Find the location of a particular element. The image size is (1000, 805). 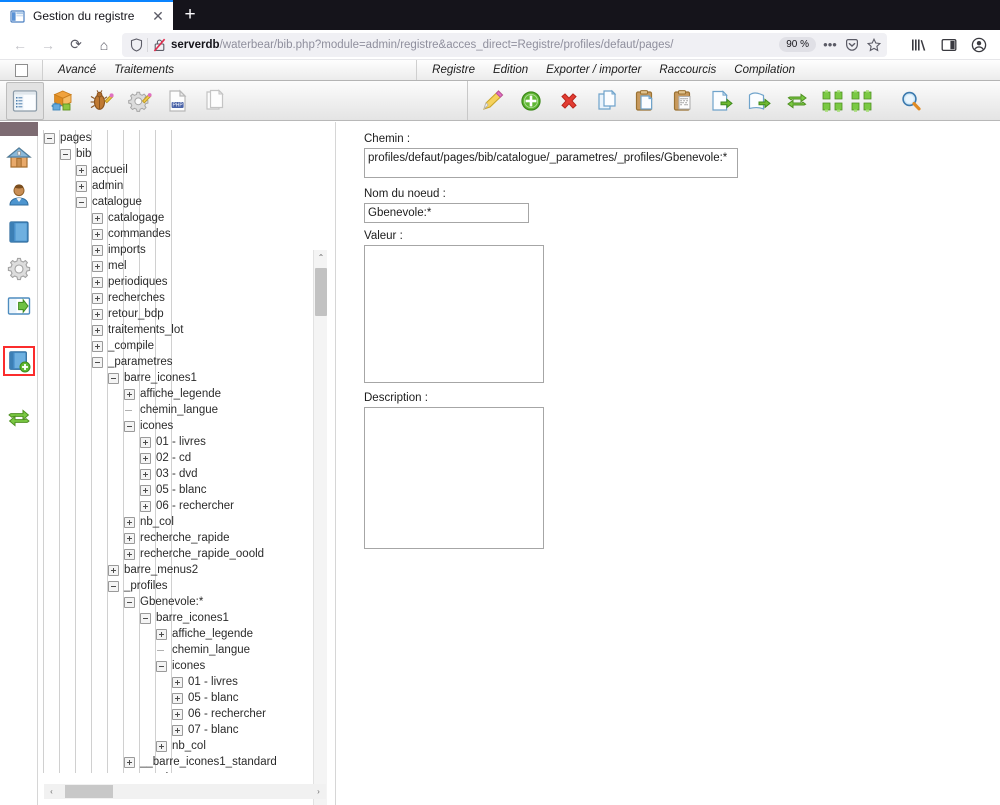

tree-node-label: Gbenevole:* is located at coordinates (171, 602).